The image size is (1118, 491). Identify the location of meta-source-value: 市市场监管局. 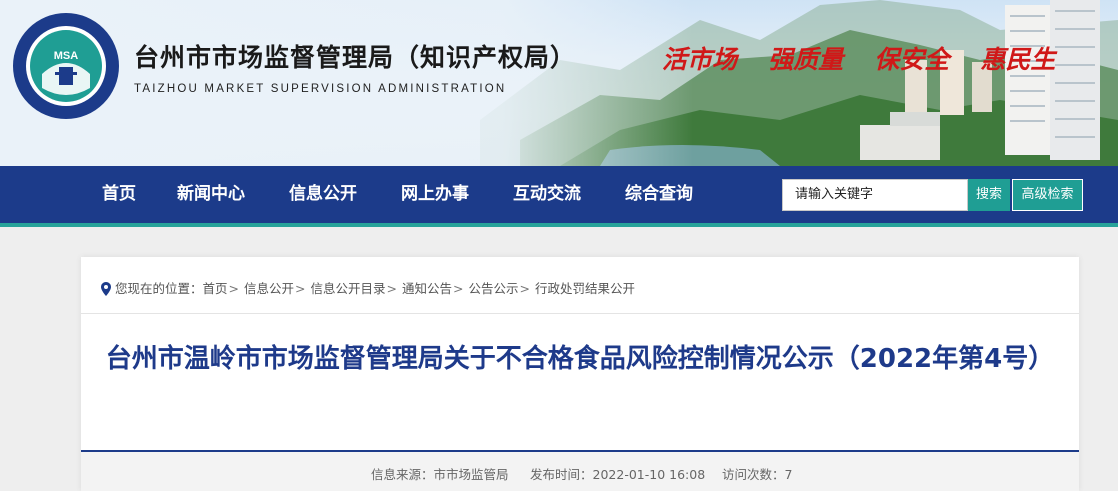
(471, 474).